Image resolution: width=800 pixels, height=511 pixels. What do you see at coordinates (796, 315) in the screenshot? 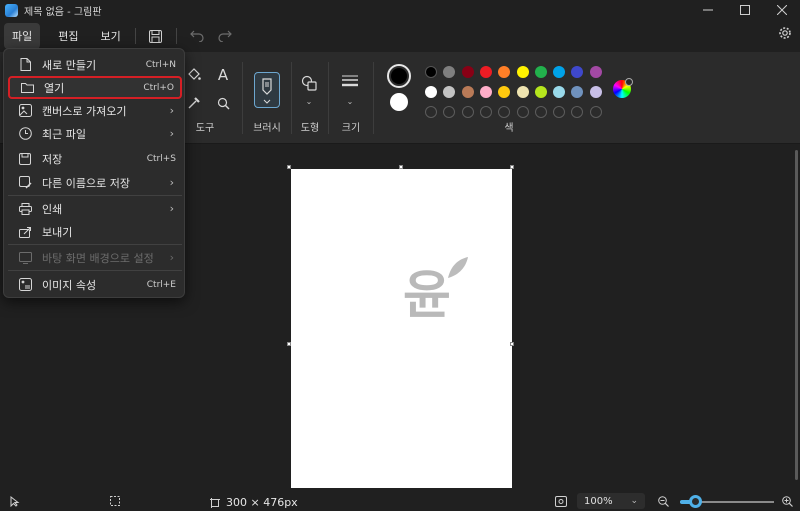
I see `vertical-scrollbar` at bounding box center [796, 315].